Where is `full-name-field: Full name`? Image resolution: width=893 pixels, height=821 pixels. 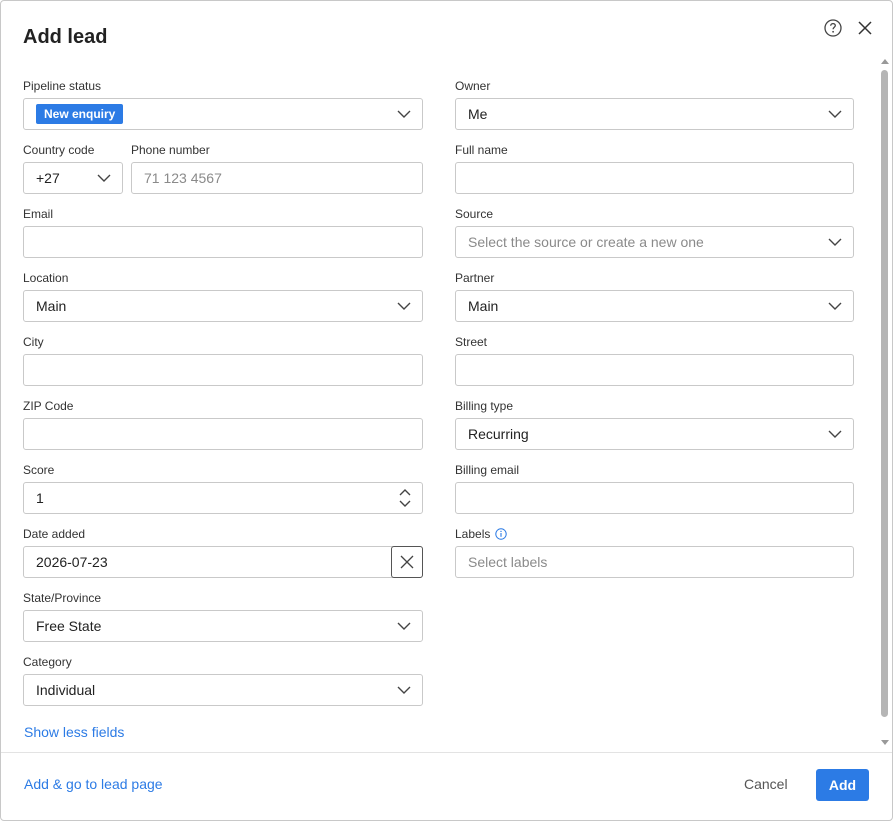
full-name-field: Full name is located at coordinates (654, 168).